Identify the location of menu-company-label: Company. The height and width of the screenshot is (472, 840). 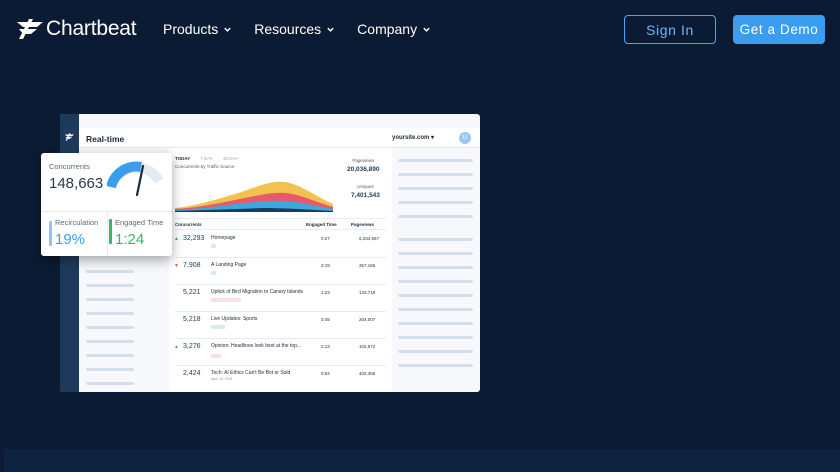
(387, 29).